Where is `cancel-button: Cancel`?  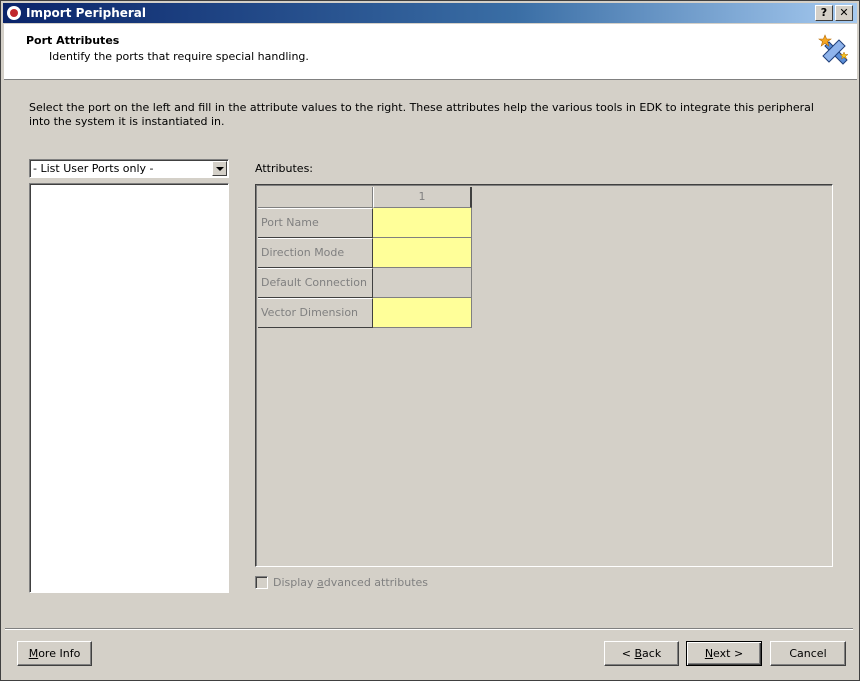
cancel-button: Cancel is located at coordinates (808, 653).